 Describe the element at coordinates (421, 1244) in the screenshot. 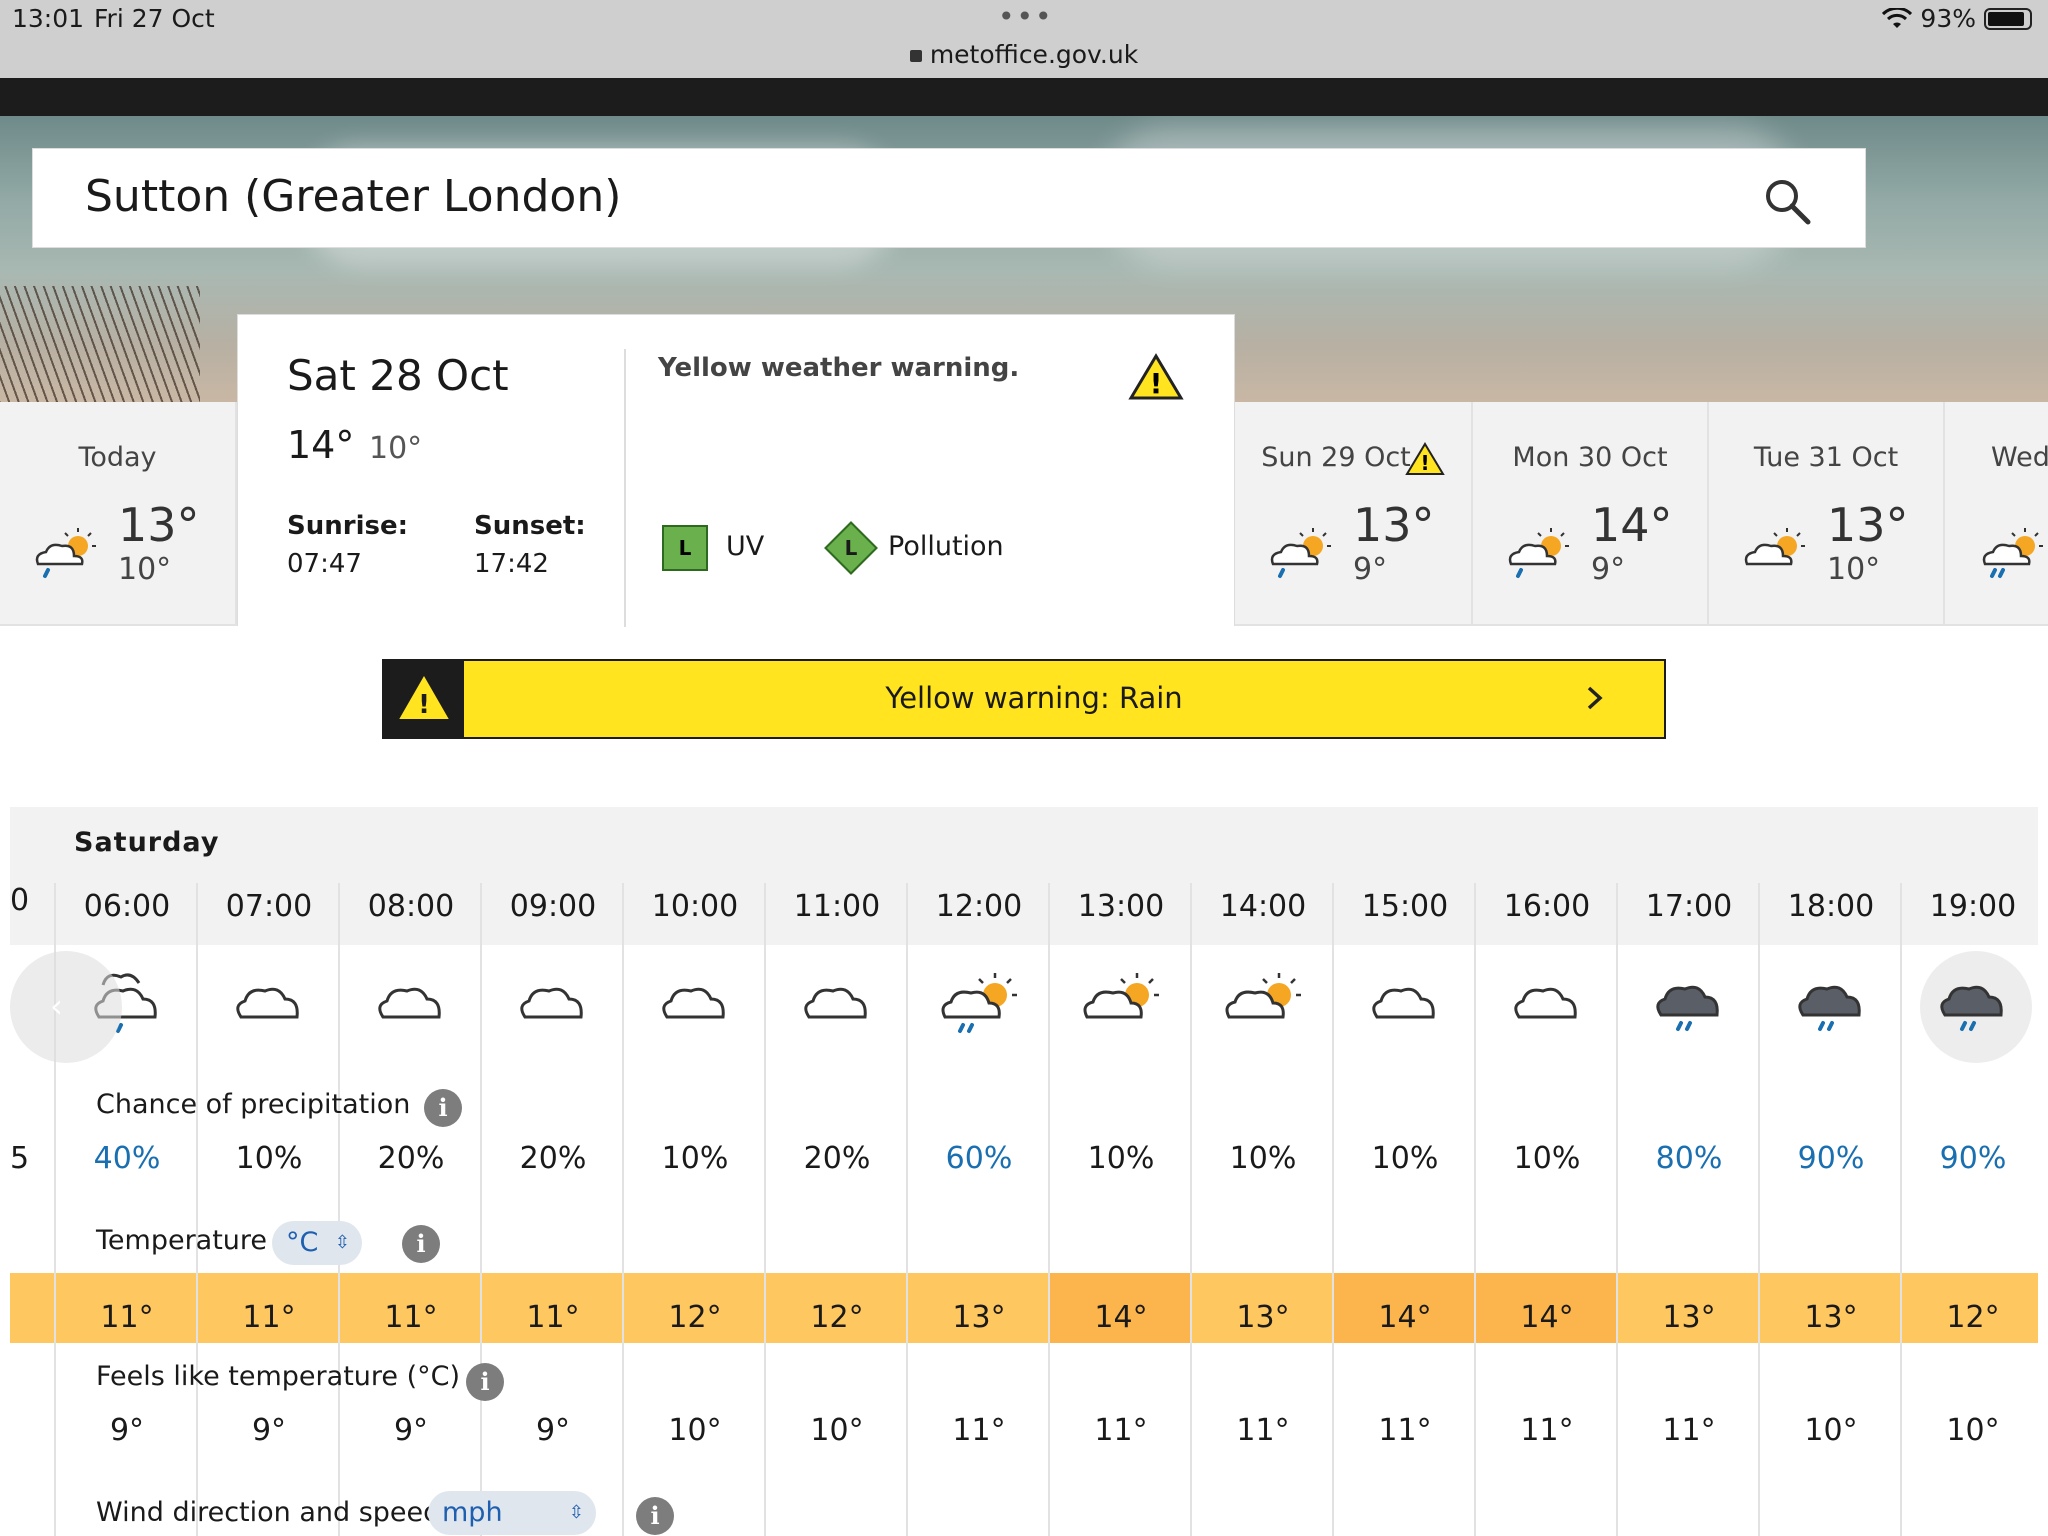

I see `temperature-info-icon: i` at that location.